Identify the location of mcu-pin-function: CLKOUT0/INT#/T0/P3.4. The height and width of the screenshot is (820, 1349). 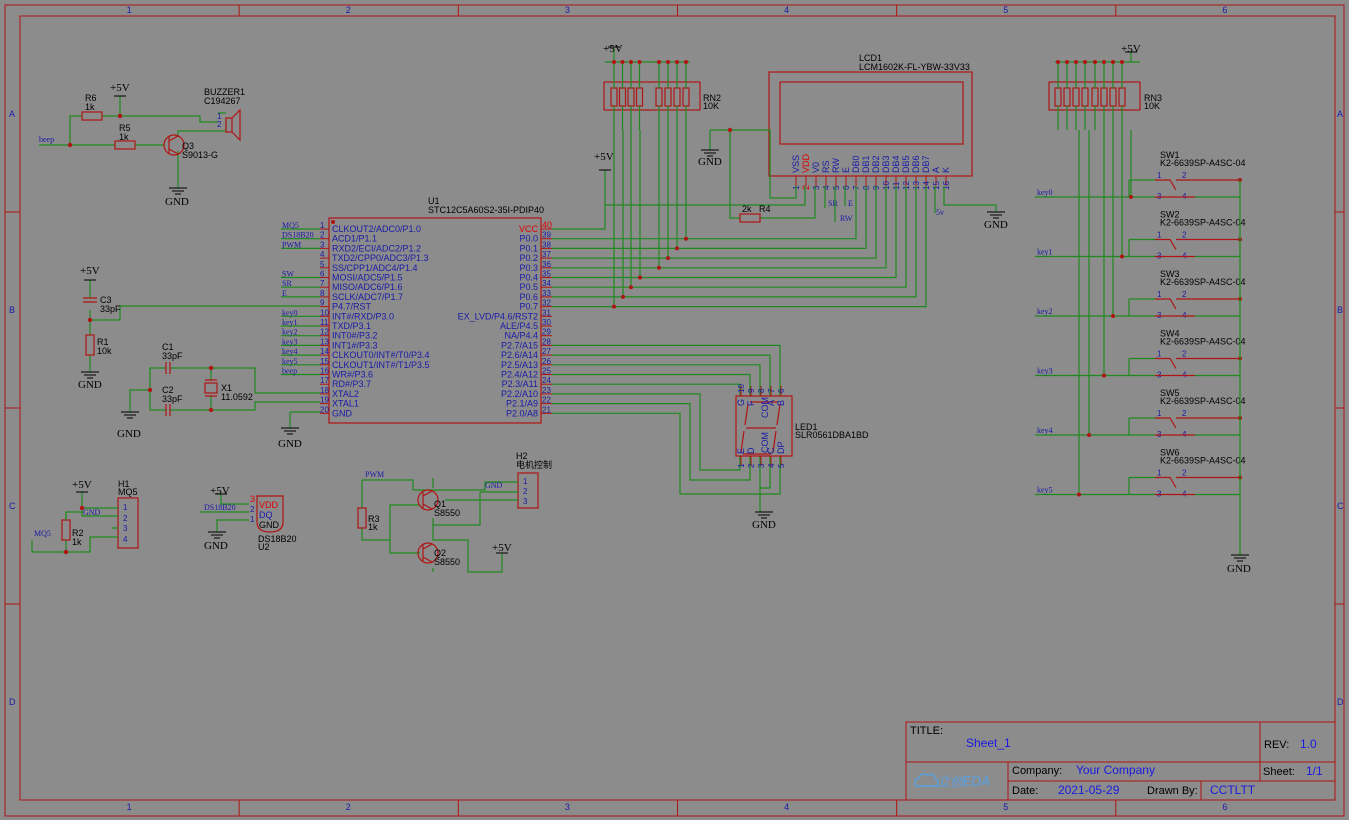
(381, 355).